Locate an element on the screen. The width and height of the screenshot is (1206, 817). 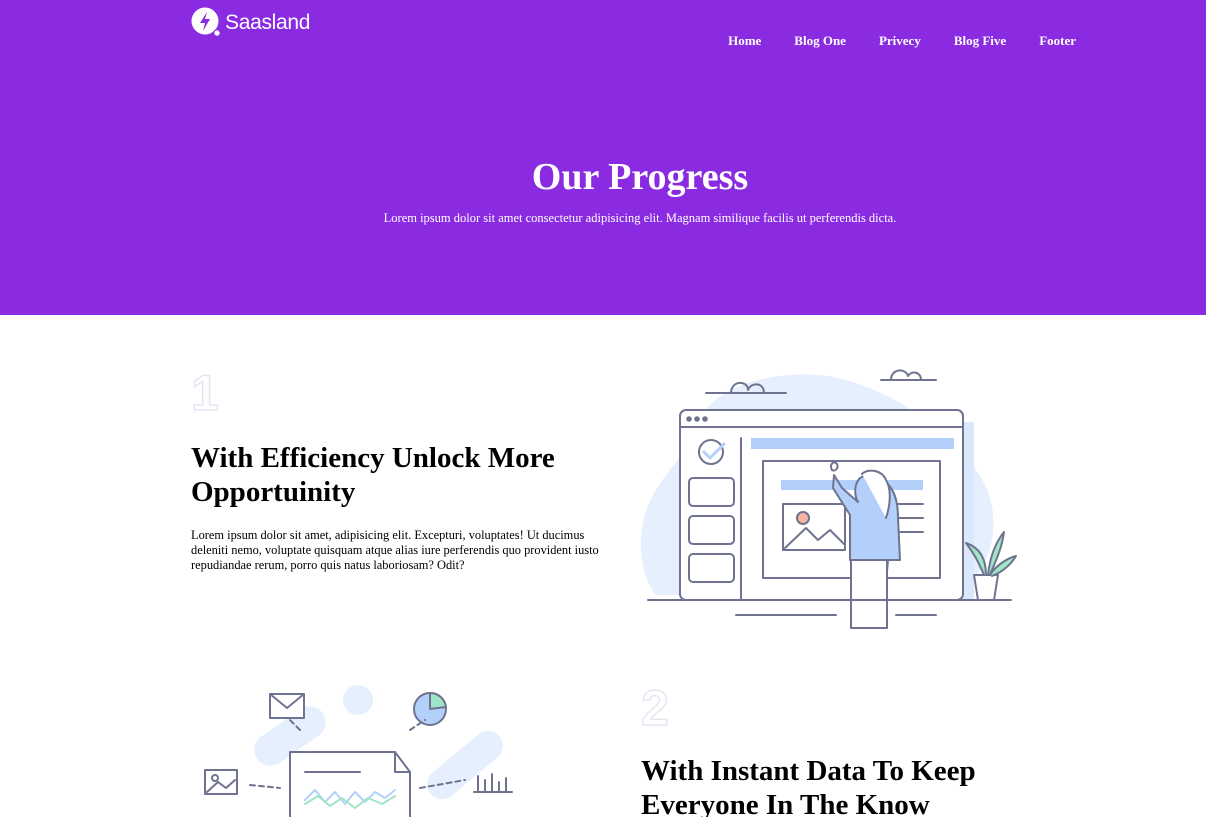
step-number-2: 2 is located at coordinates (654, 708).